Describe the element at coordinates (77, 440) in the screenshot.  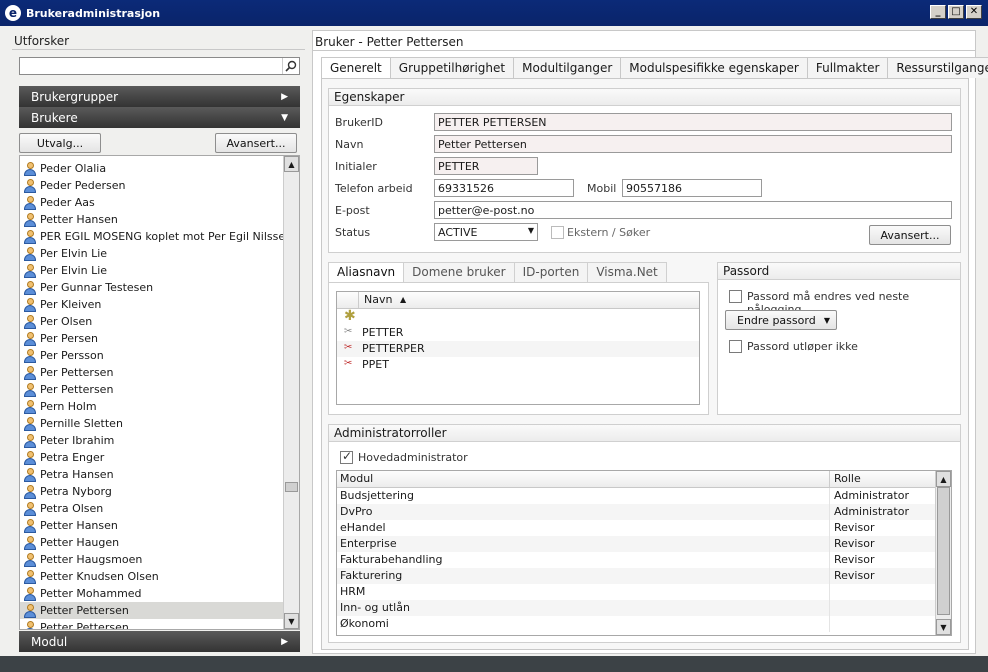
I see `user-name: Peter Ibrahim` at that location.